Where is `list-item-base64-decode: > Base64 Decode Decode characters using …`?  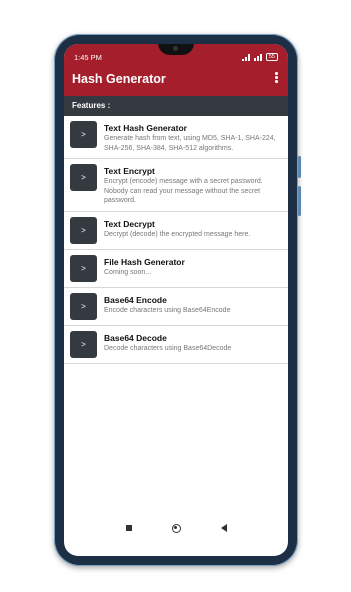
list-item-base64-decode: > Base64 Decode Decode characters using … is located at coordinates (176, 344).